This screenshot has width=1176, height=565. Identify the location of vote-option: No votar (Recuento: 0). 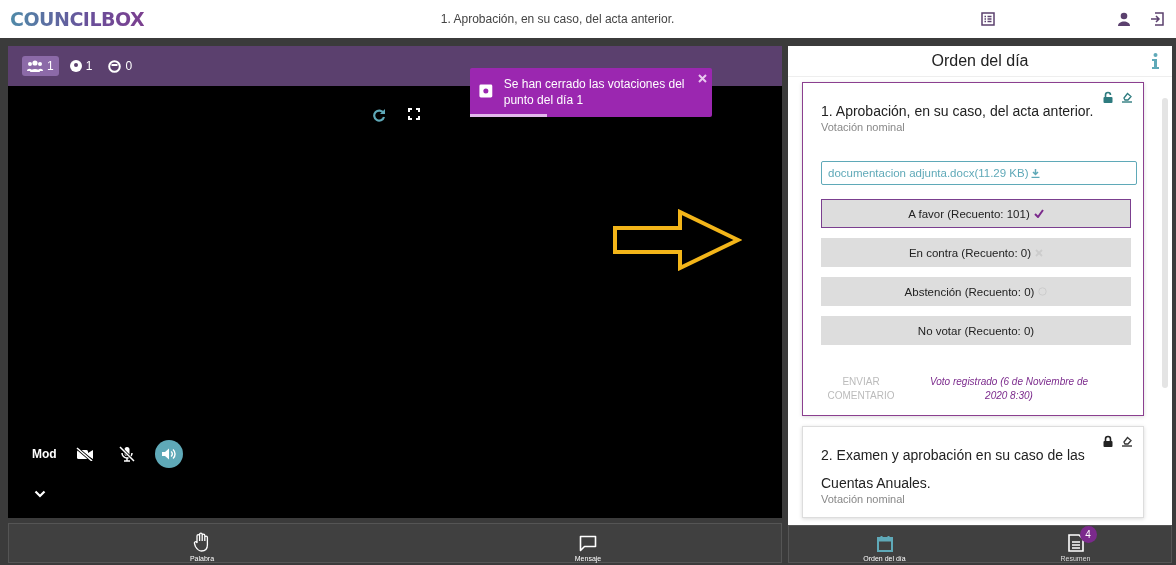
(976, 330).